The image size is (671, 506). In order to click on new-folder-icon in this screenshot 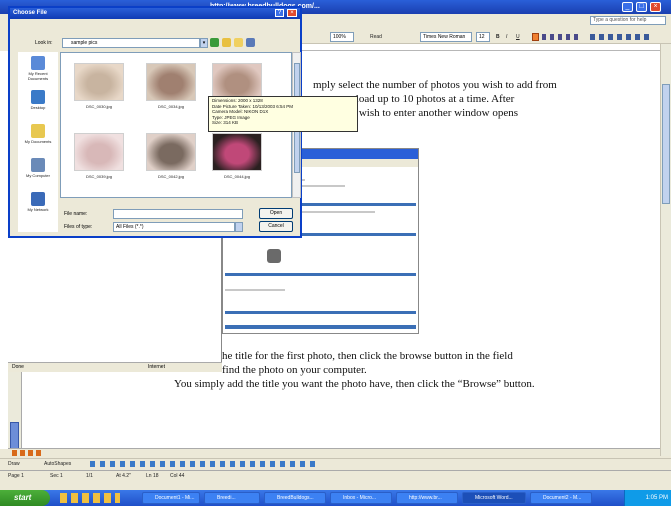, I will do `click(238, 42)`.